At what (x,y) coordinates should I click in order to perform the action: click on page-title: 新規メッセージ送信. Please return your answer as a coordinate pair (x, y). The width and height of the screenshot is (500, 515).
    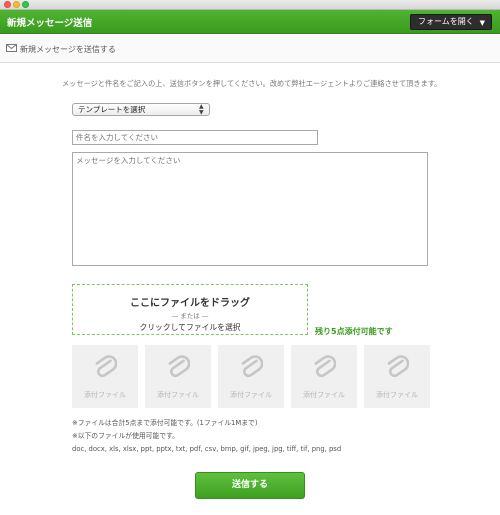
    Looking at the image, I should click on (50, 23).